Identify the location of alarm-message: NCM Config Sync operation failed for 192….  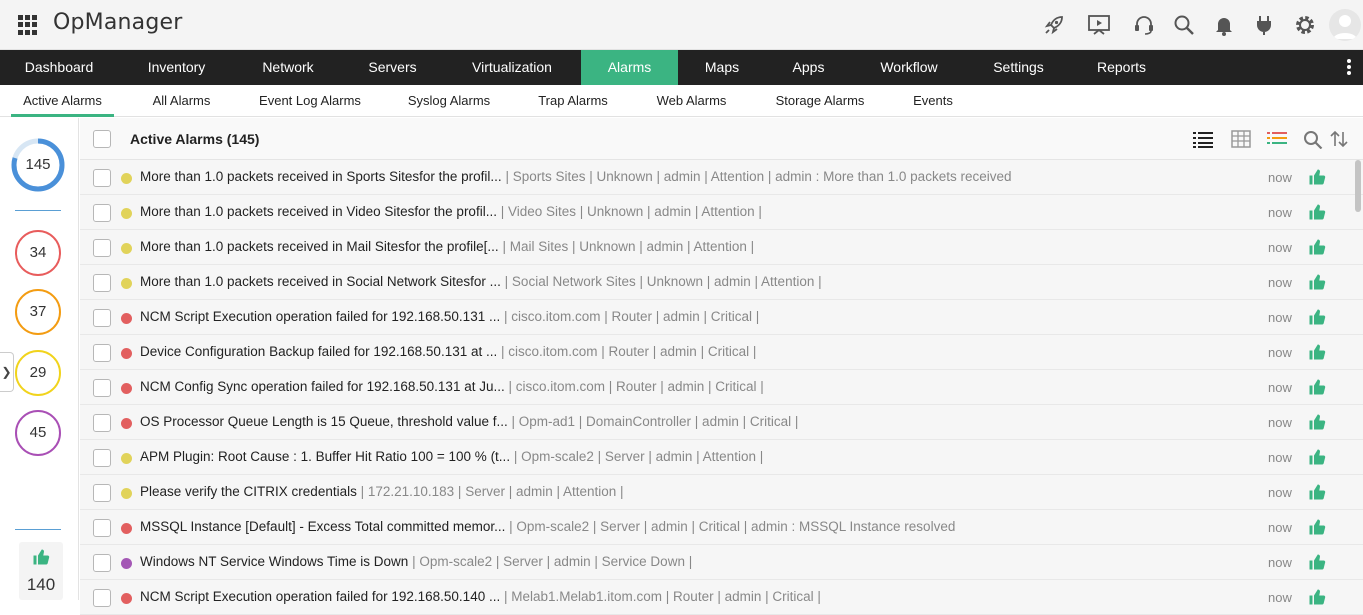
(322, 386).